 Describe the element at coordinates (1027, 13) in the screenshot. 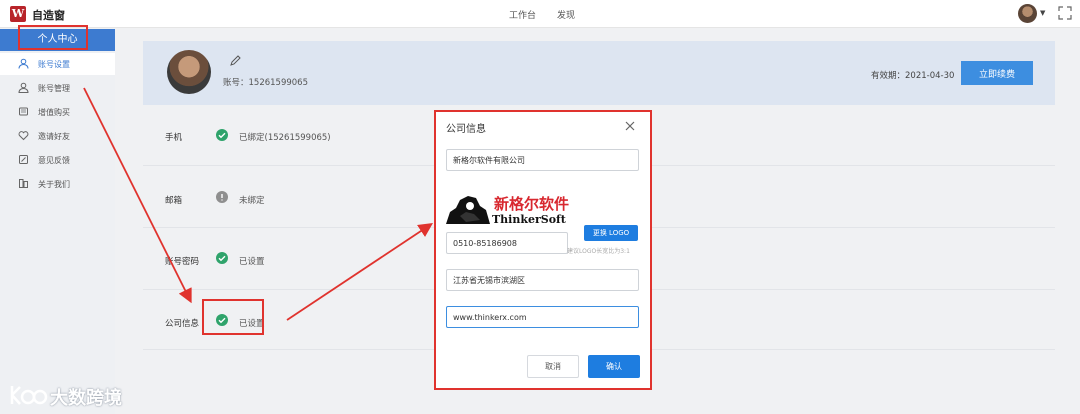

I see `user-avatar` at that location.